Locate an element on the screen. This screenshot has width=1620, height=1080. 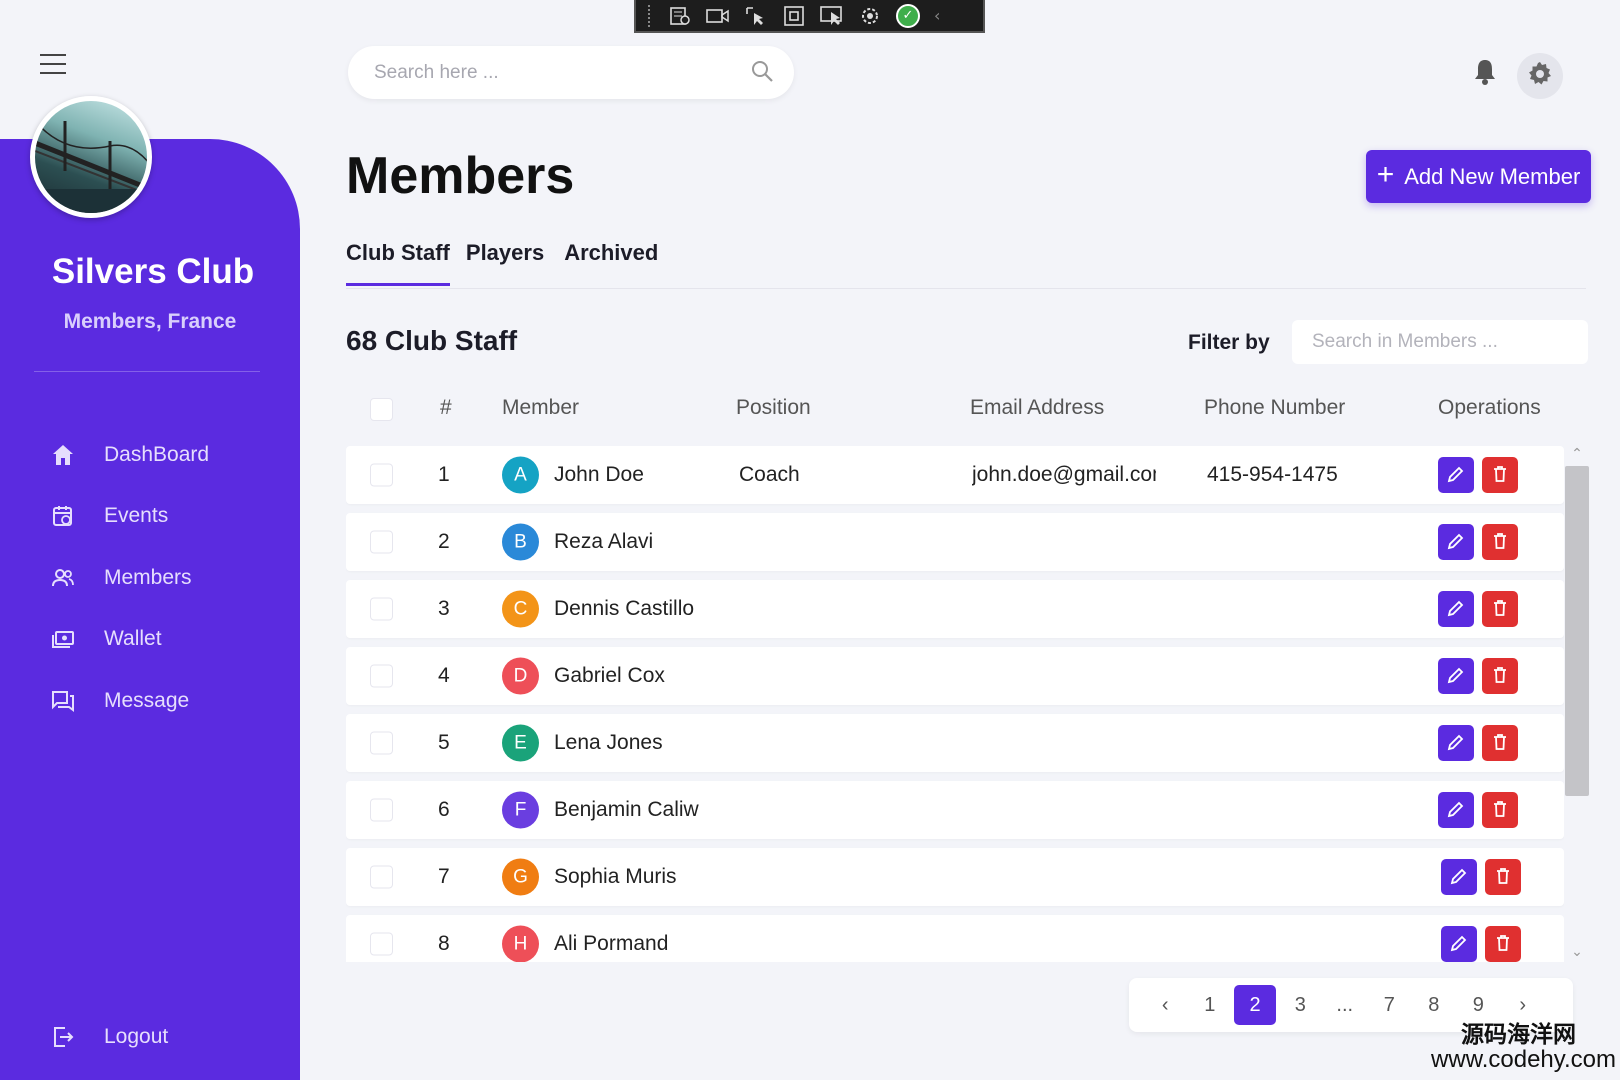
sidebar-divider is located at coordinates (147, 371).